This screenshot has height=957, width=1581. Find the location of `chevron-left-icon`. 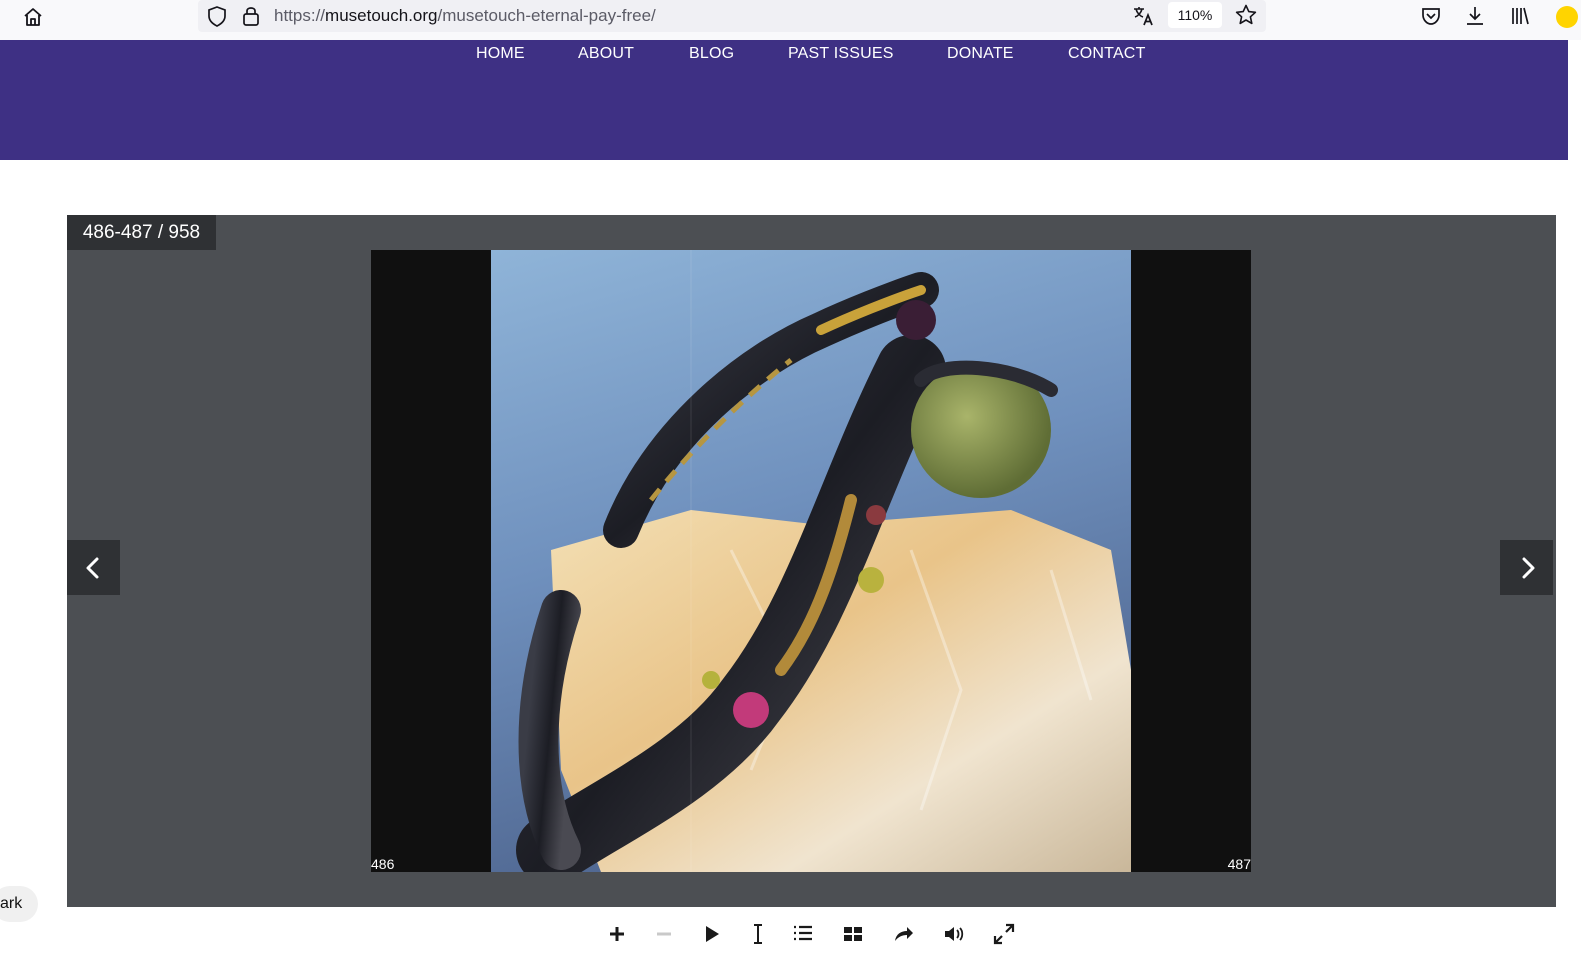

chevron-left-icon is located at coordinates (92, 568).